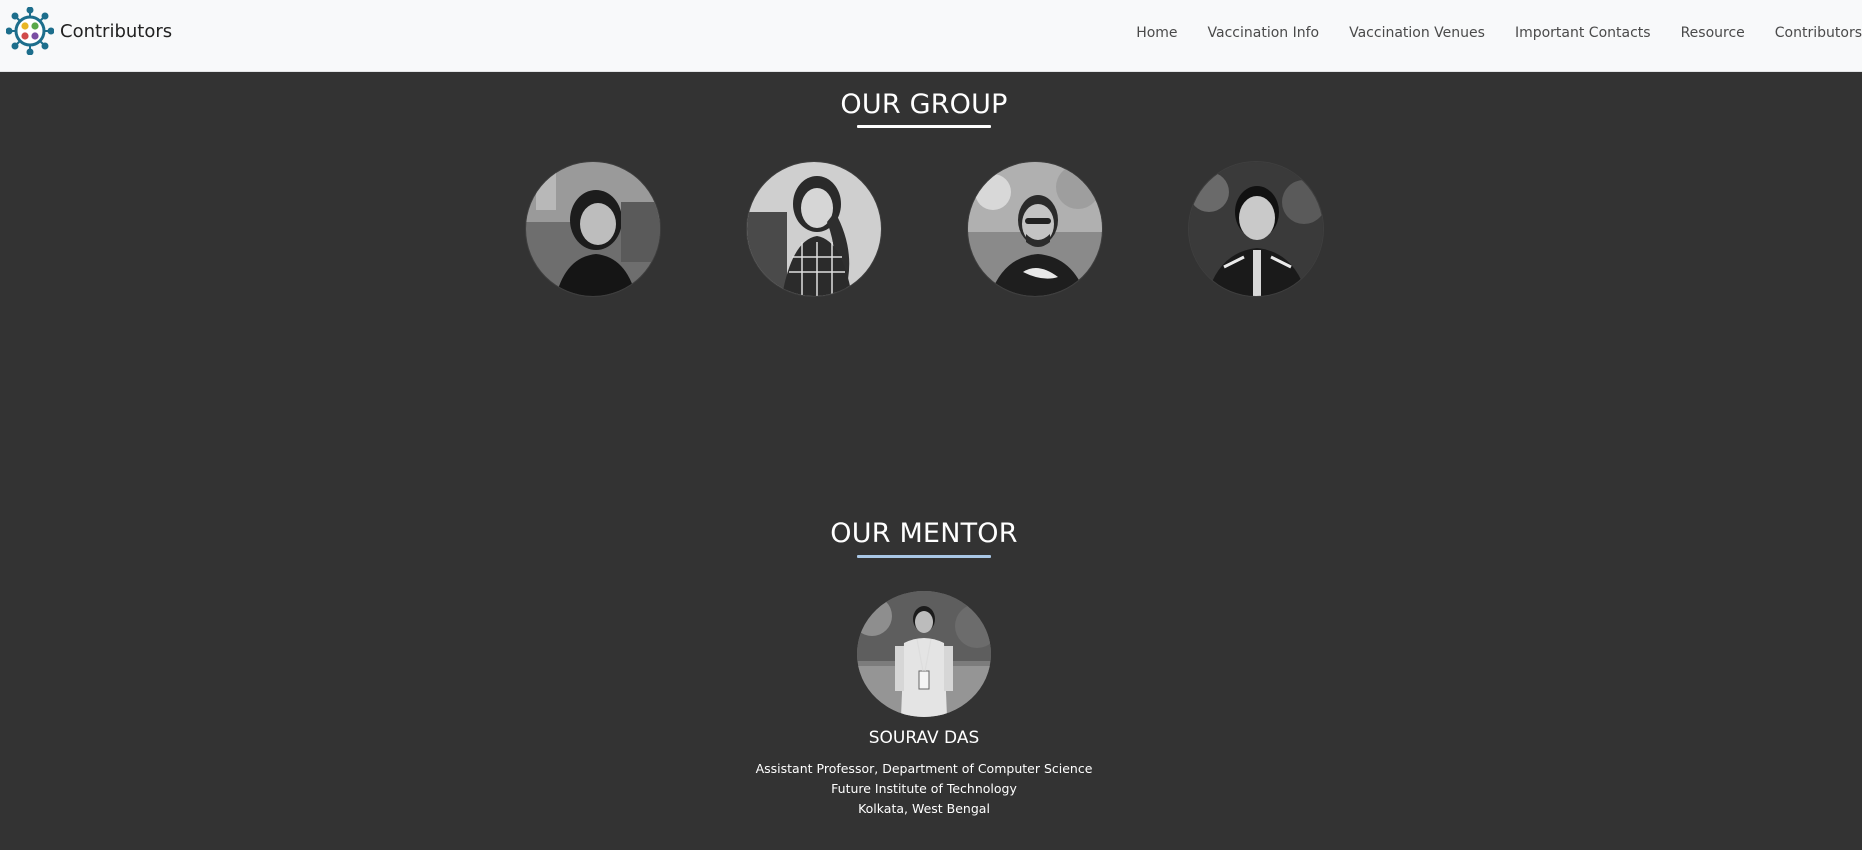  What do you see at coordinates (1264, 33) in the screenshot?
I see `nav-vaccination-info: Vaccination Info` at bounding box center [1264, 33].